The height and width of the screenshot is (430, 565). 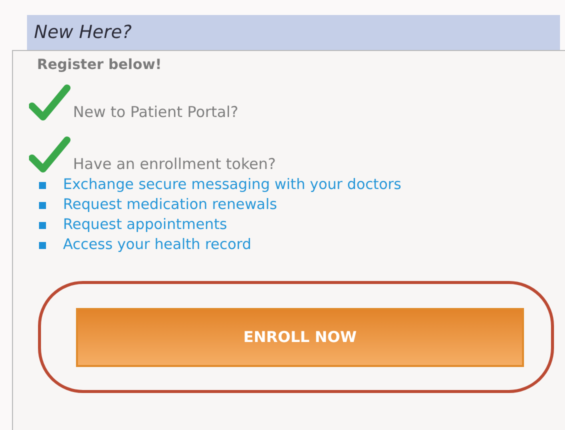 I want to click on check-label: Have an enrollment token?, so click(x=174, y=164).